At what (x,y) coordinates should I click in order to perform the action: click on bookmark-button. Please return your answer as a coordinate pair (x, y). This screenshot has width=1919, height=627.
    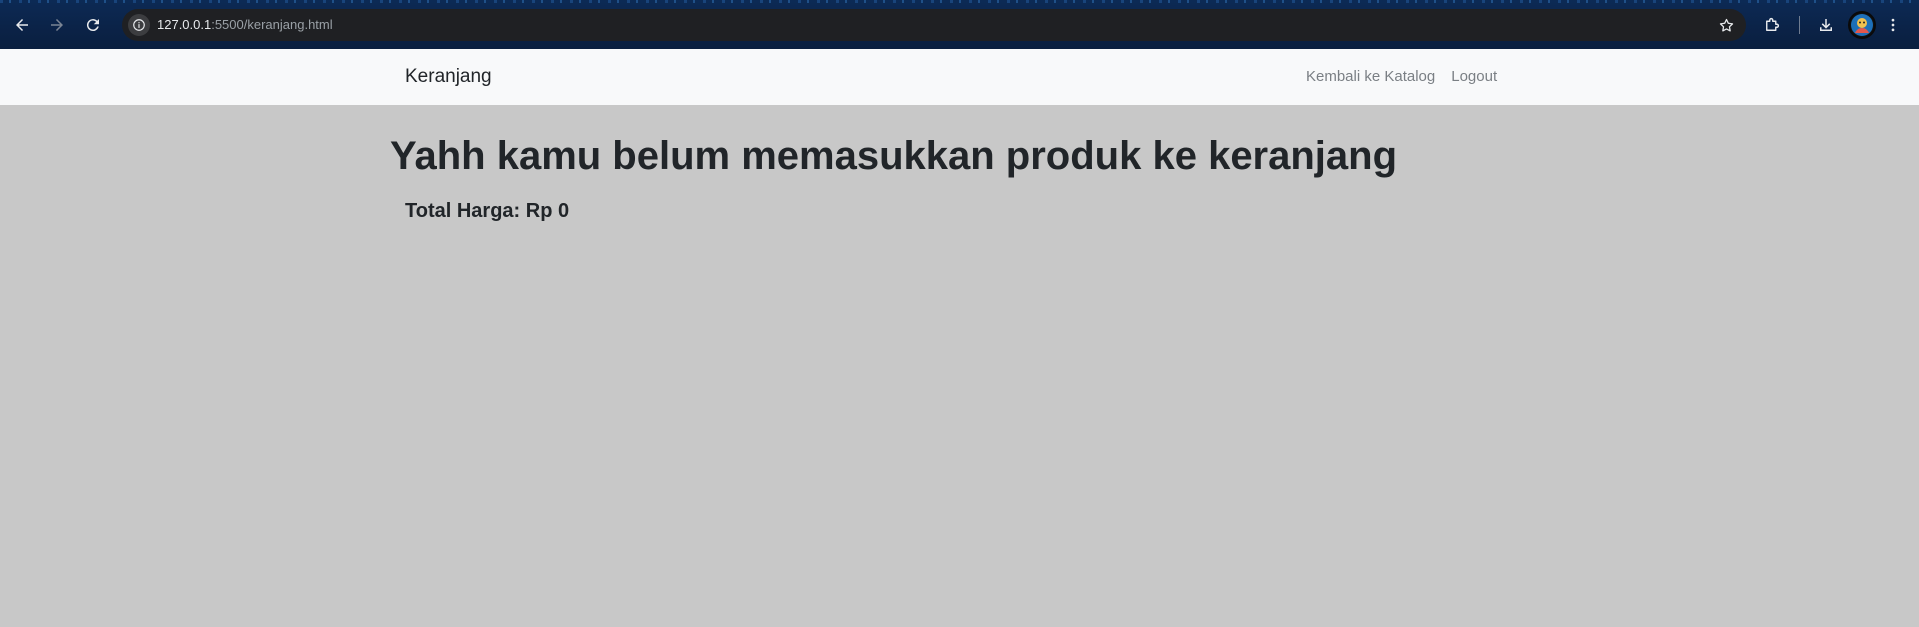
    Looking at the image, I should click on (1726, 25).